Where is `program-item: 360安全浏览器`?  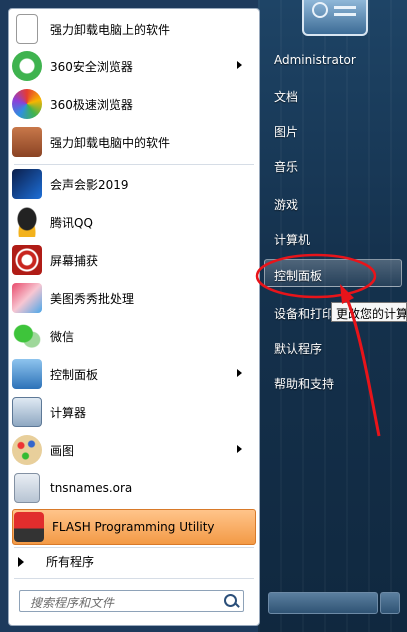 program-item: 360安全浏览器 is located at coordinates (134, 66).